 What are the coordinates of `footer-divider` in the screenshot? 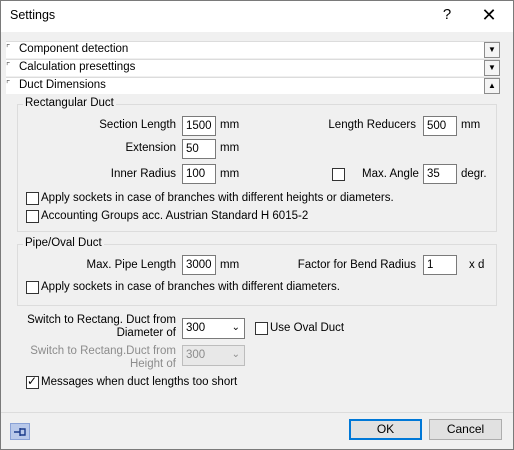 It's located at (257, 412).